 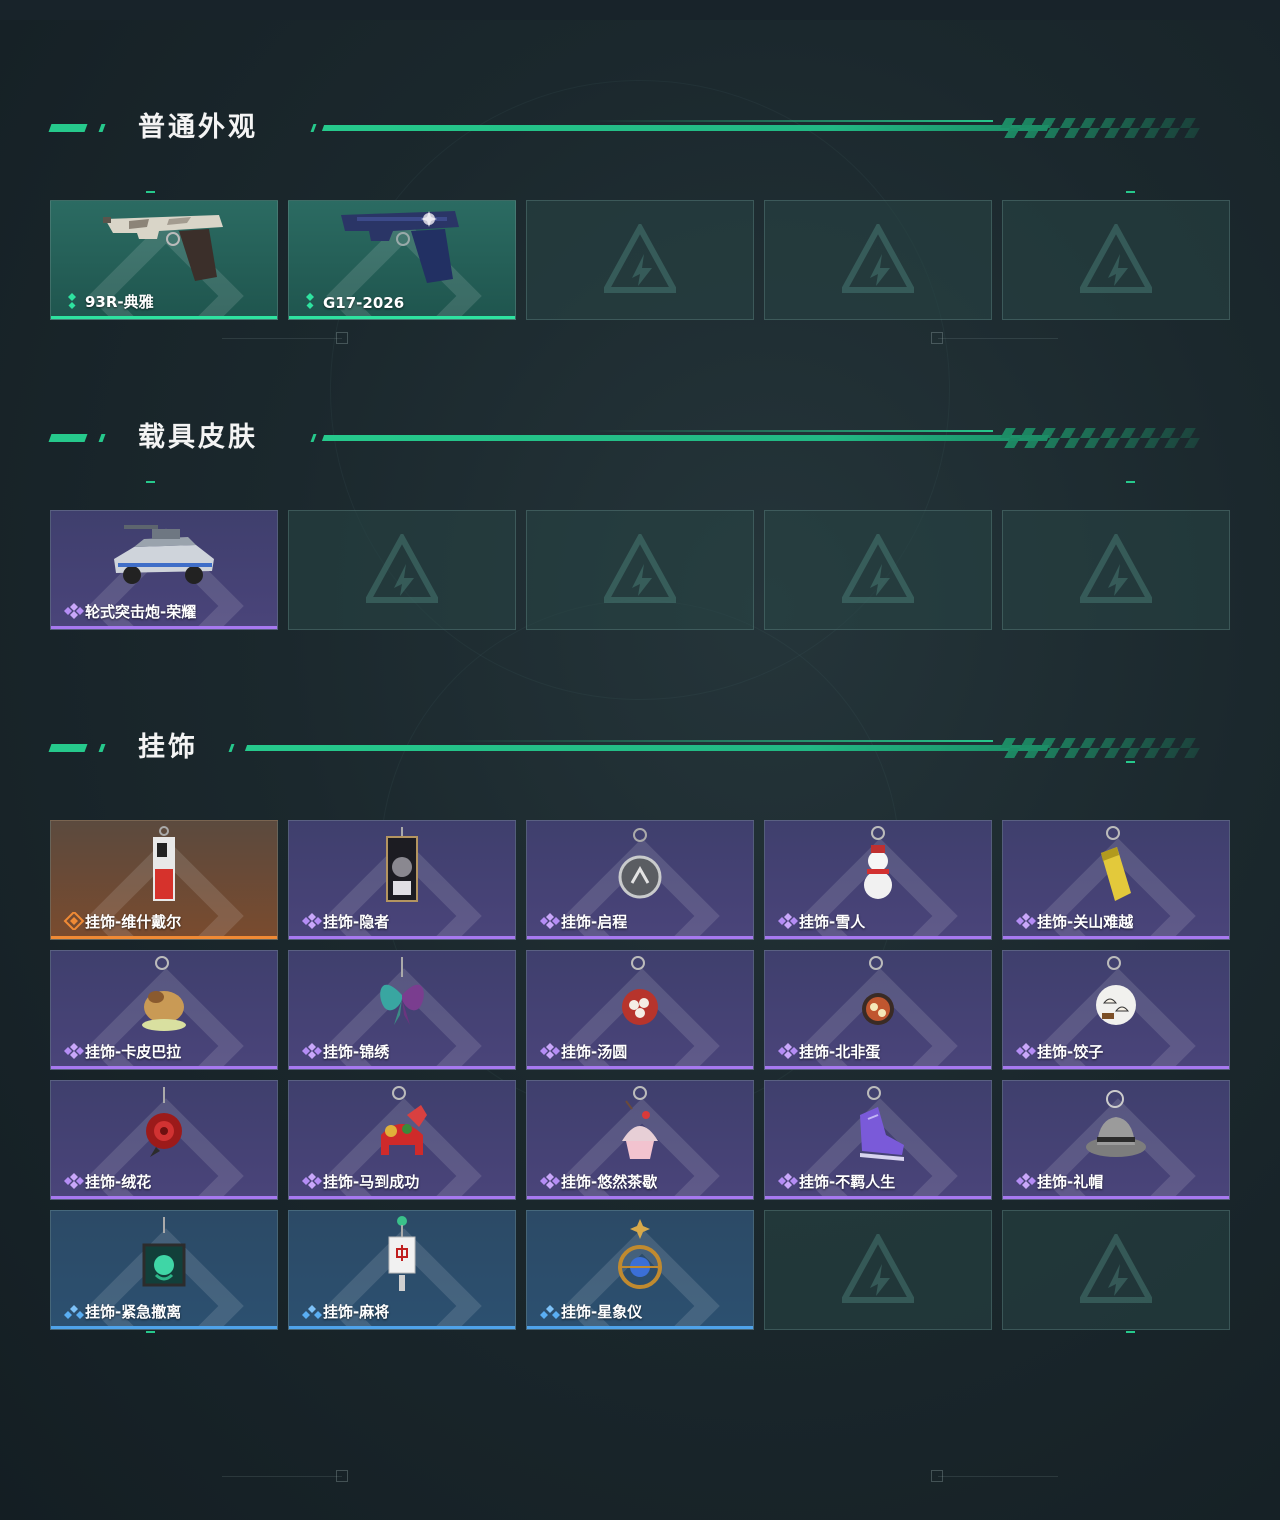 What do you see at coordinates (164, 1270) in the screenshot?
I see `item-card: 挂饰-紧急撤离` at bounding box center [164, 1270].